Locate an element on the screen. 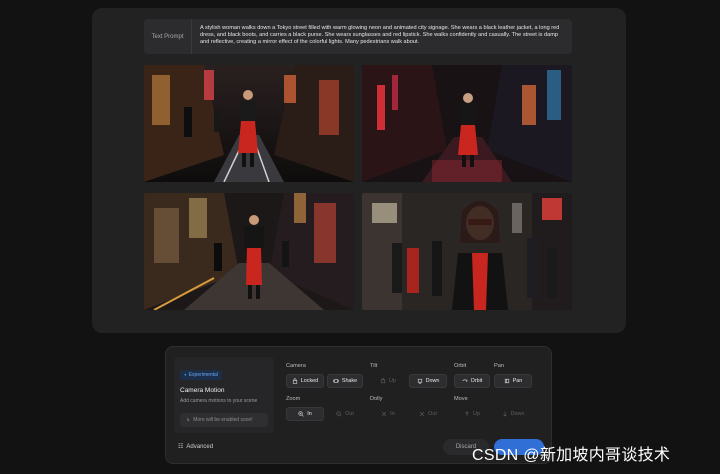 This screenshot has width=720, height=474. image-2-art is located at coordinates (467, 123).